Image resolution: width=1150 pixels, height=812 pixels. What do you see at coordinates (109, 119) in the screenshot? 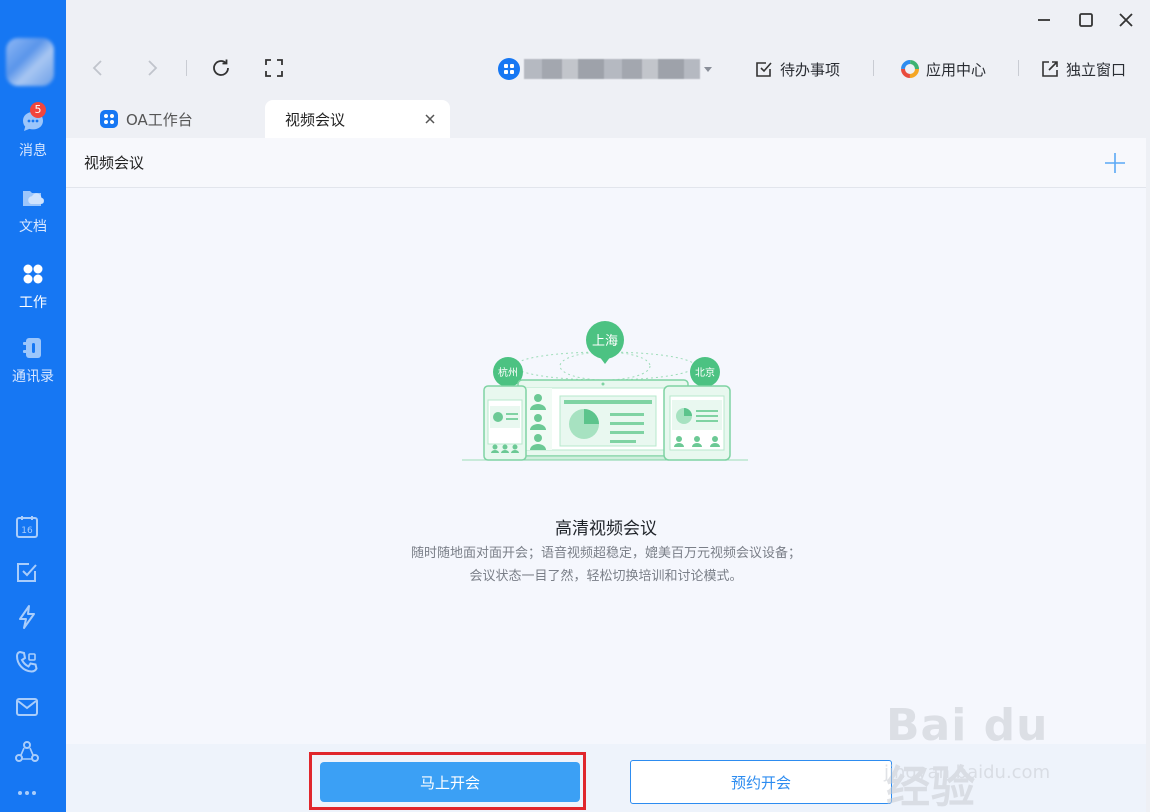
I see `app-grid-icon` at bounding box center [109, 119].